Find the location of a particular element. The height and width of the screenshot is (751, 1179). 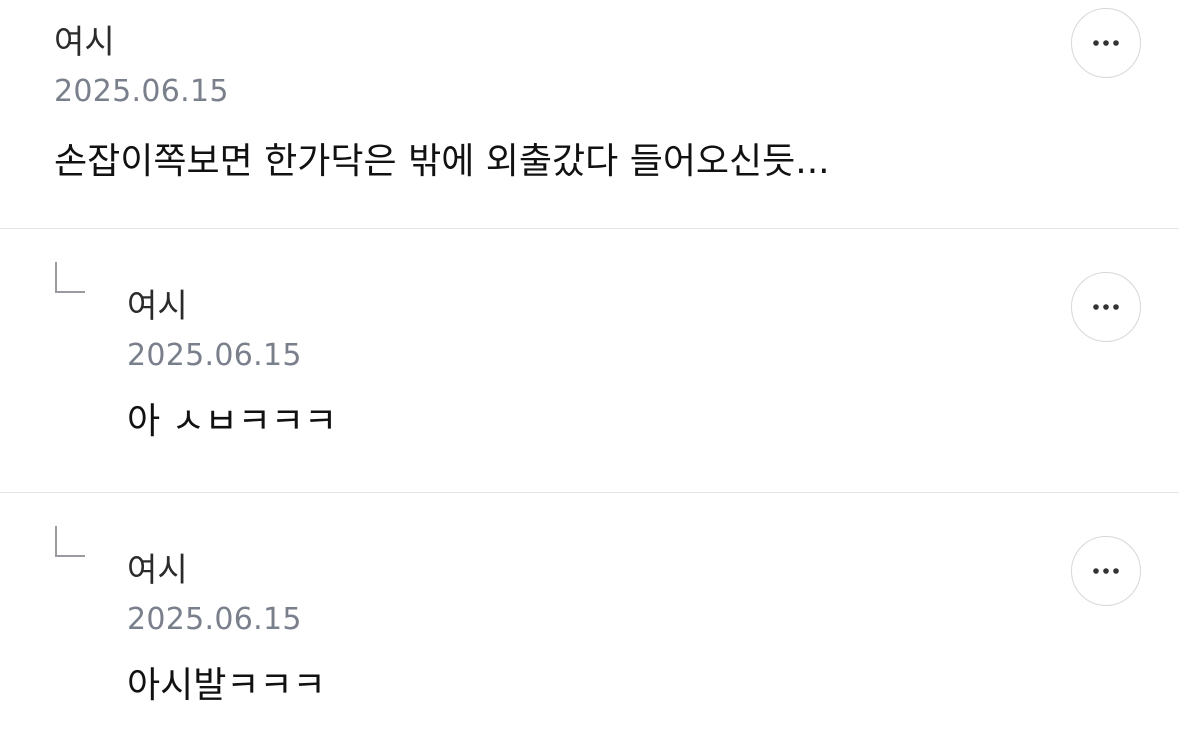

comment-text: 아 ㅅㅂㅋㅋㅋ is located at coordinates (232, 421).